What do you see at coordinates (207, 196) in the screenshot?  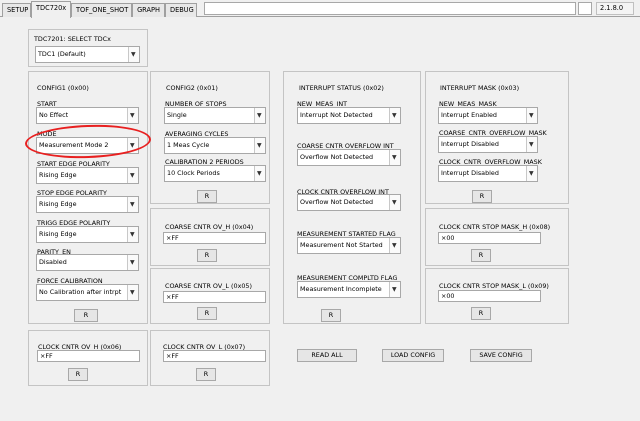 I see `config2-read-button: R` at bounding box center [207, 196].